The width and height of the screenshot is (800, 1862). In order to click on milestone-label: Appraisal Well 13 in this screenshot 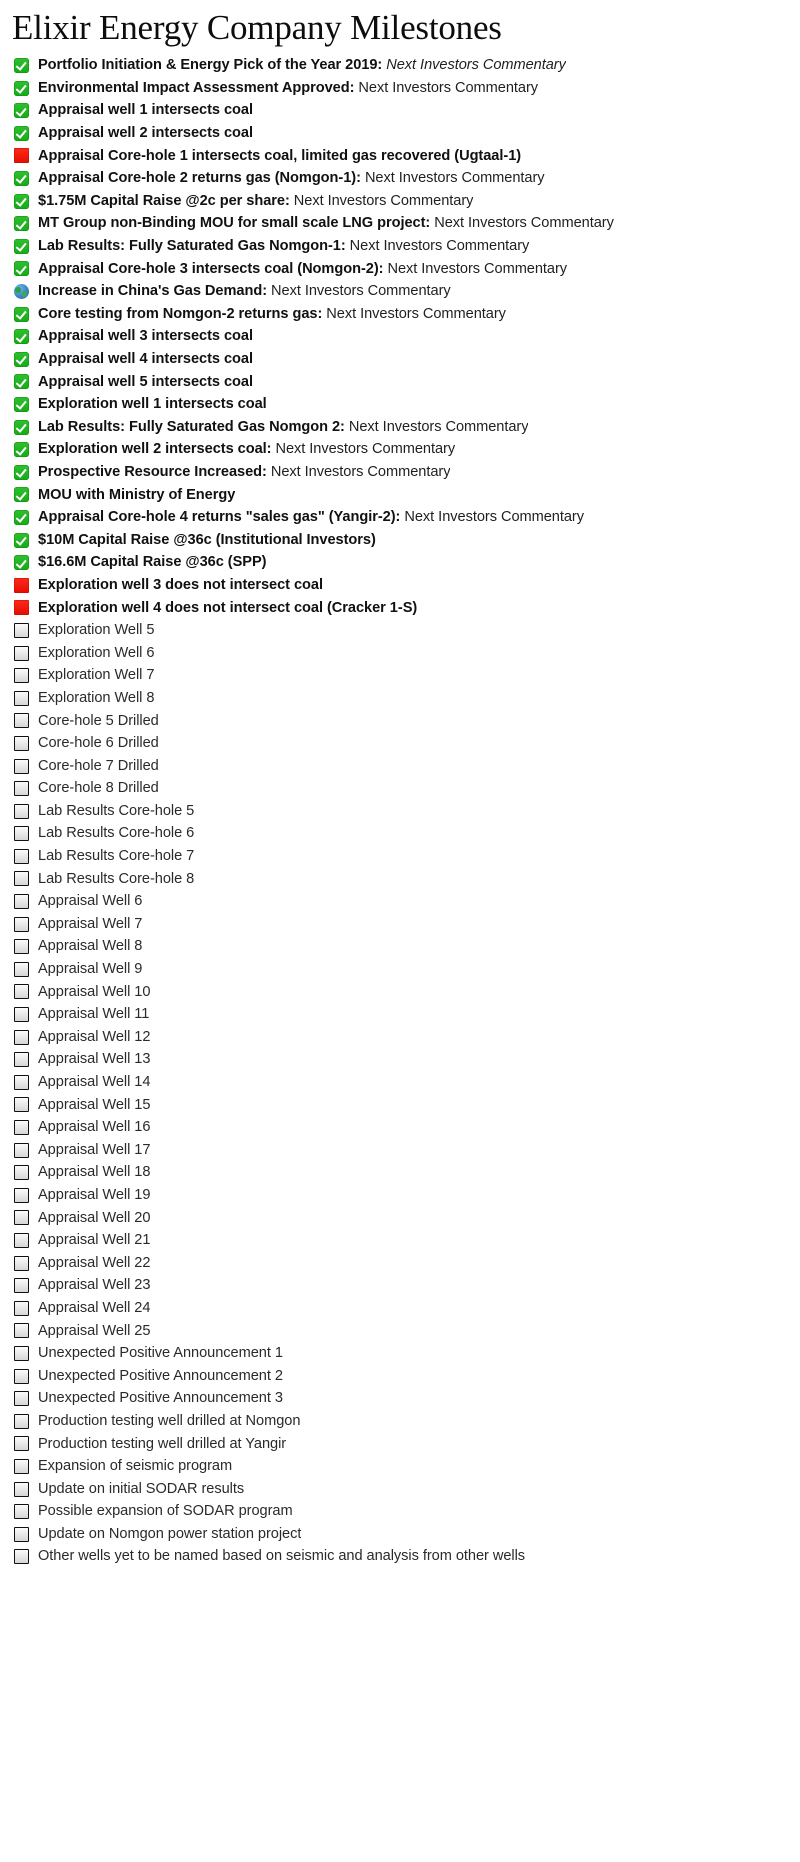, I will do `click(94, 1059)`.